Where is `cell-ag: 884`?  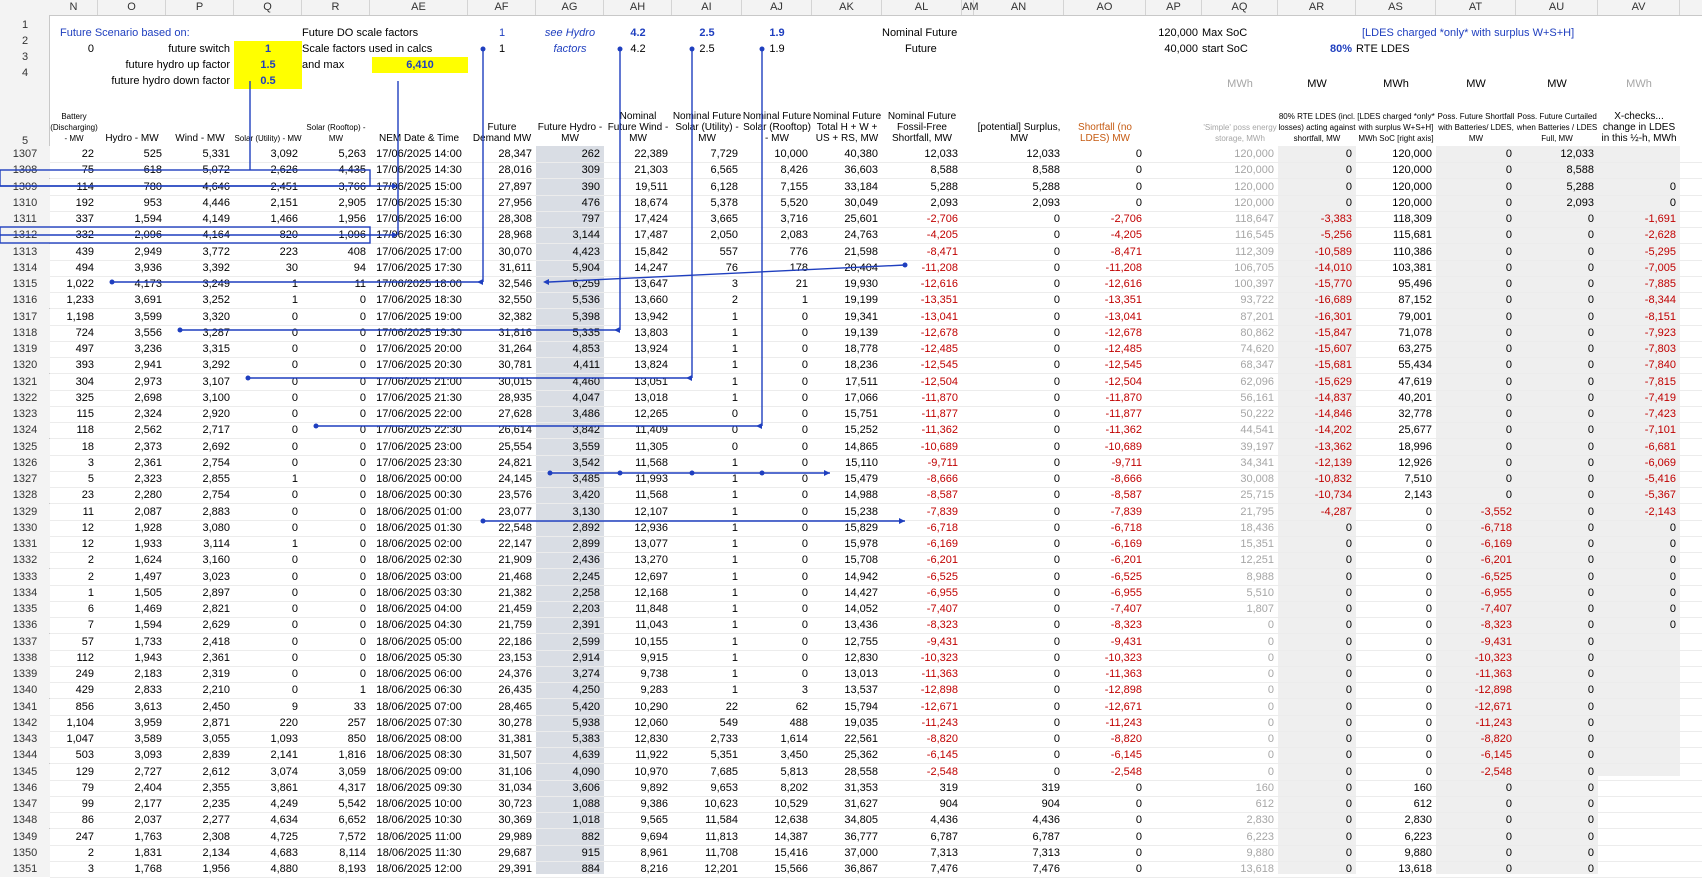 cell-ag: 884 is located at coordinates (570, 869).